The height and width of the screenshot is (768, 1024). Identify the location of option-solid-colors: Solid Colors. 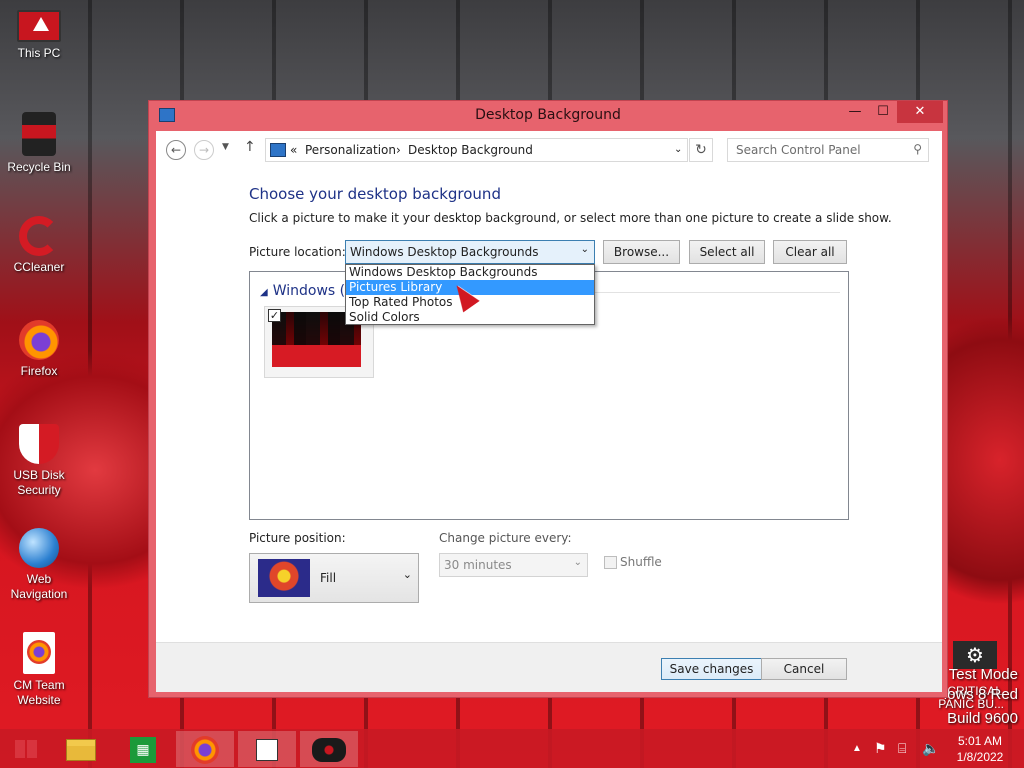
(470, 317).